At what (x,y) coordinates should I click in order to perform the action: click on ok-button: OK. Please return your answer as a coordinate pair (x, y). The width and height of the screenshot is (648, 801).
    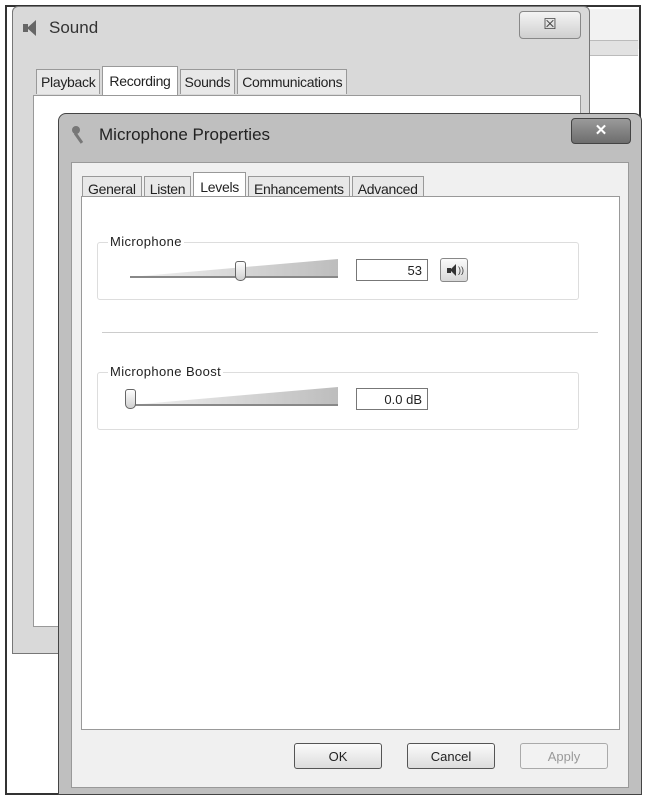
    Looking at the image, I should click on (338, 756).